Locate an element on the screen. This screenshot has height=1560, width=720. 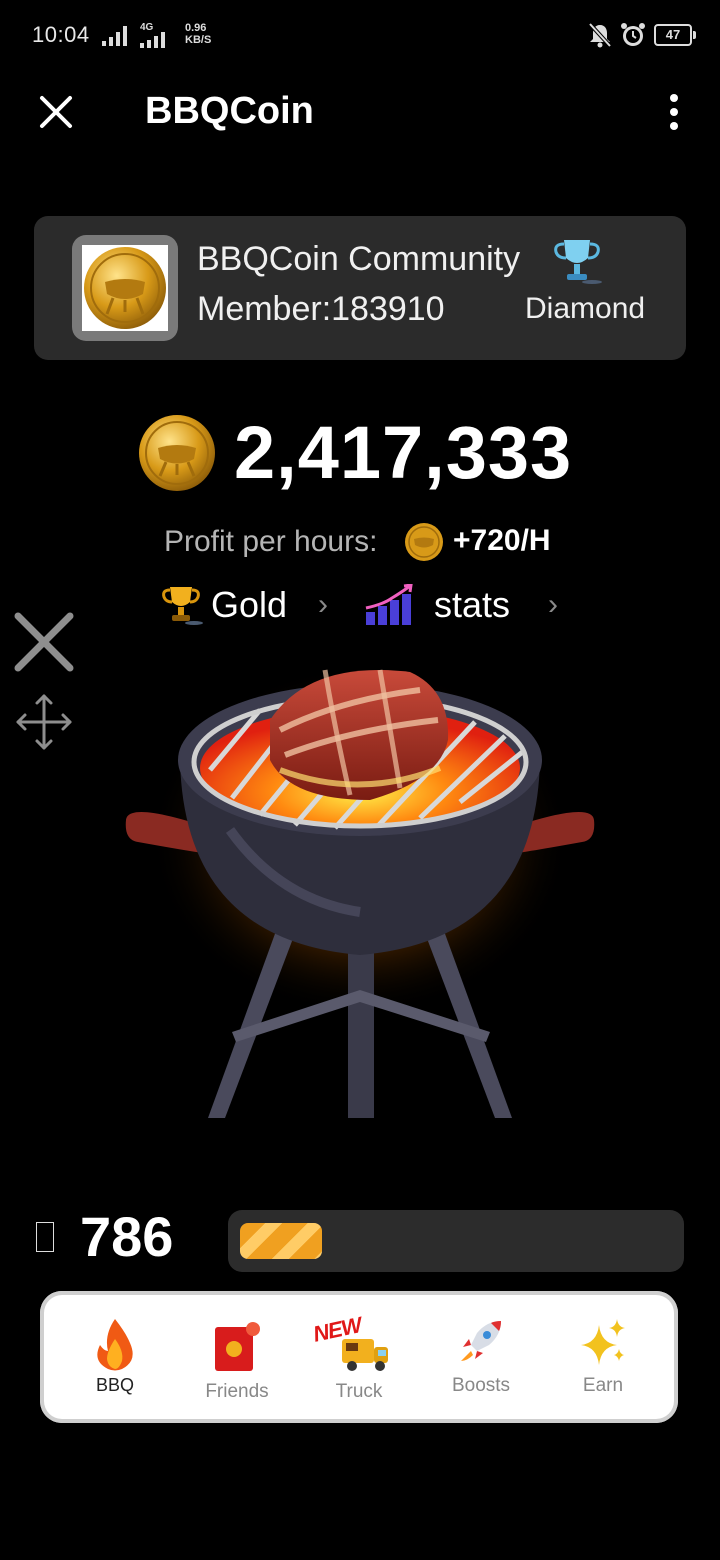
energy-bar is located at coordinates (456, 1241).